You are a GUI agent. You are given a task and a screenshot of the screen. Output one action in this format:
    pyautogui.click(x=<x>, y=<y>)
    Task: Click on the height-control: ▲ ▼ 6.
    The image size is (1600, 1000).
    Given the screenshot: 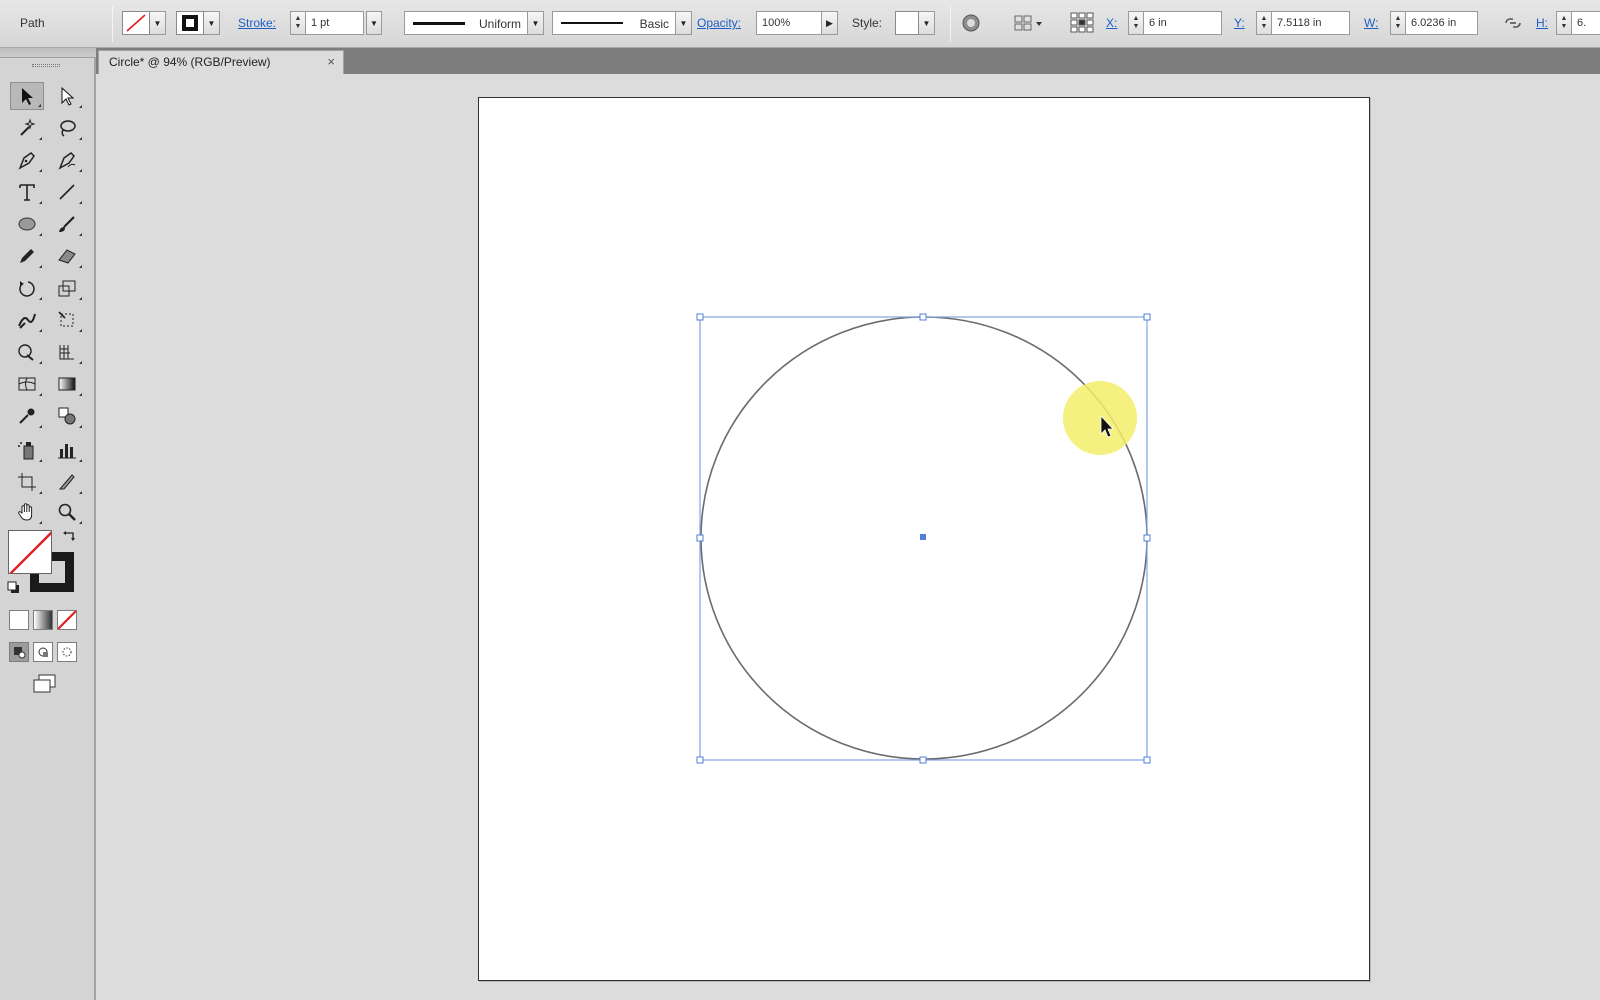 What is the action you would take?
    pyautogui.click(x=1578, y=23)
    